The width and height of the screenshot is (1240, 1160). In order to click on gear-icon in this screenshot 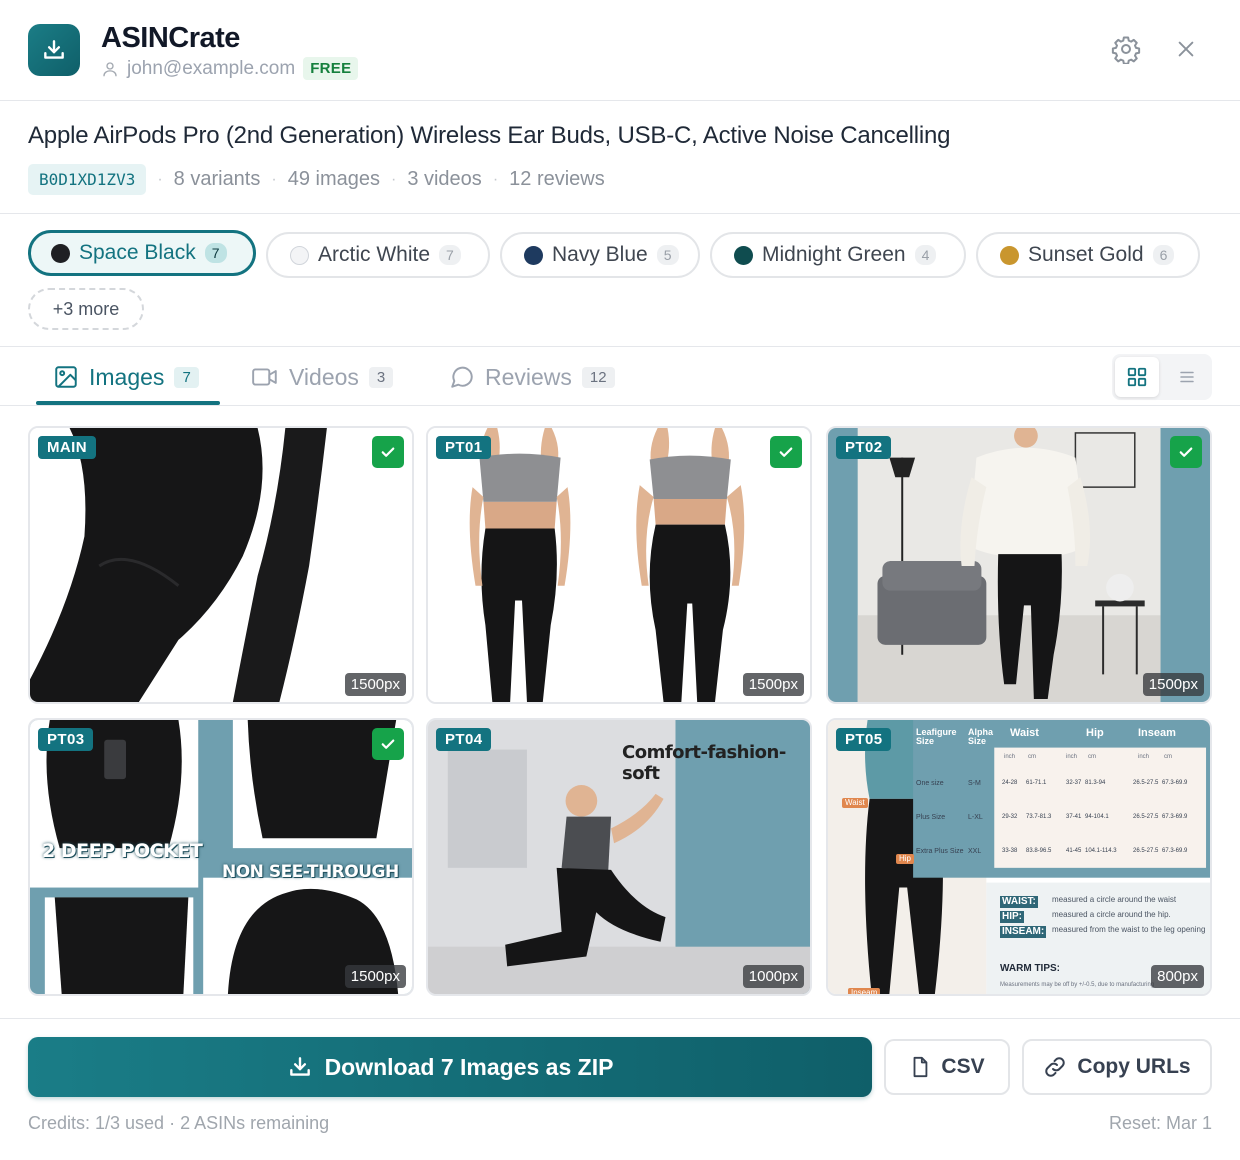, I will do `click(1126, 50)`.